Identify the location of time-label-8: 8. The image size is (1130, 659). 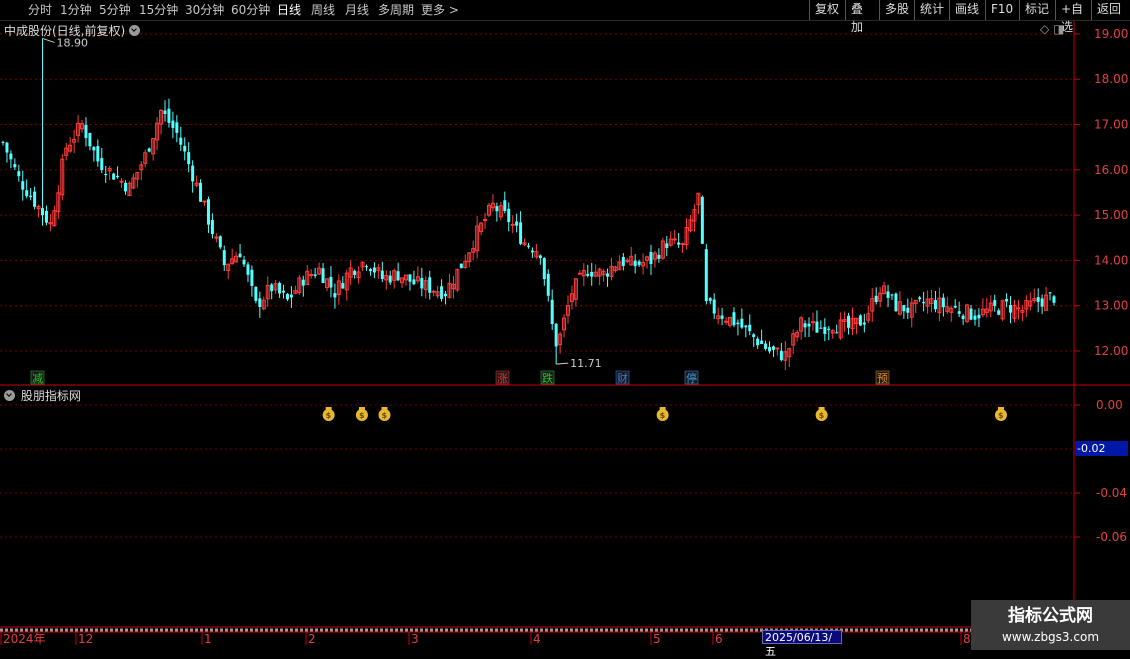
(967, 639).